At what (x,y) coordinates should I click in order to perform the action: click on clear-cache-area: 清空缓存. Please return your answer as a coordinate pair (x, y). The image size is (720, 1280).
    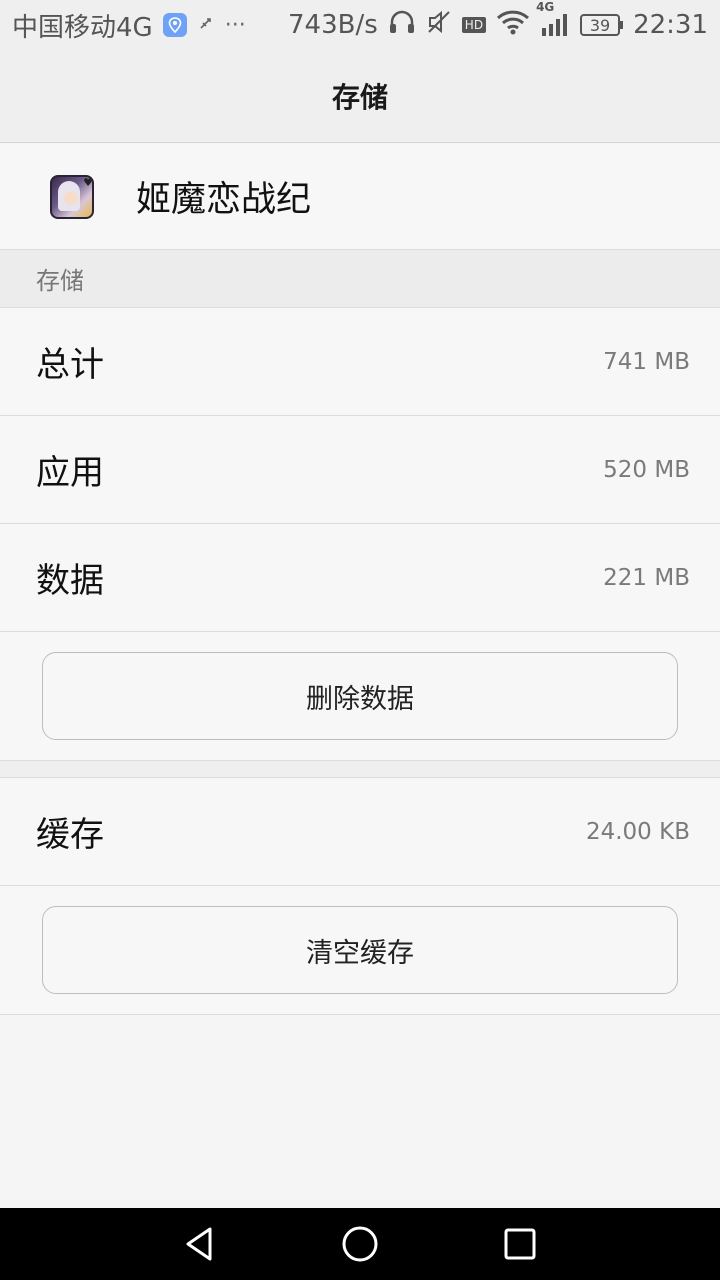
    Looking at the image, I should click on (360, 950).